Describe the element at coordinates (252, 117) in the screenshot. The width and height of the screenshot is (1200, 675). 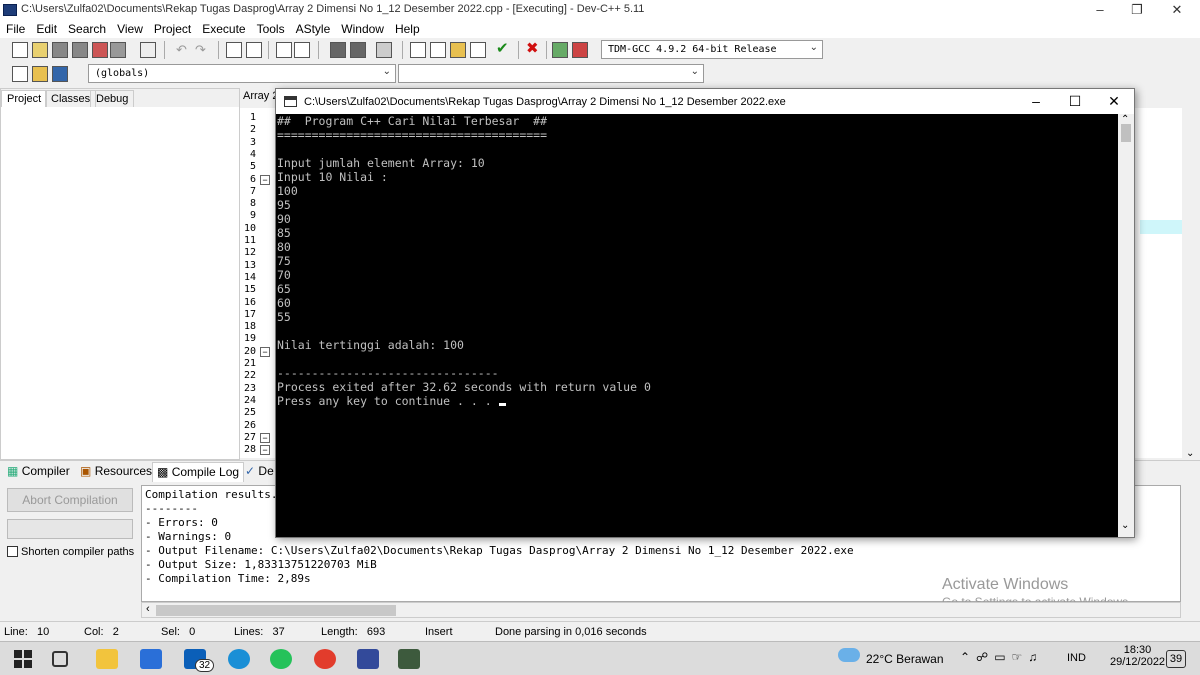
I see `line-number: 1` at that location.